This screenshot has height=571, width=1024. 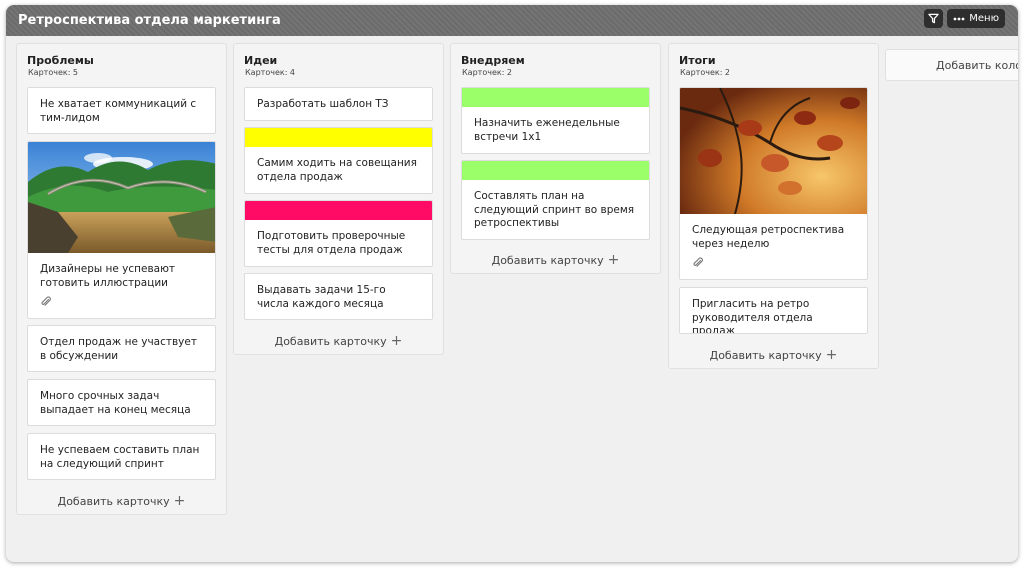 I want to click on card-text: Не хватает коммуникаций с тим-лидом, so click(x=118, y=111).